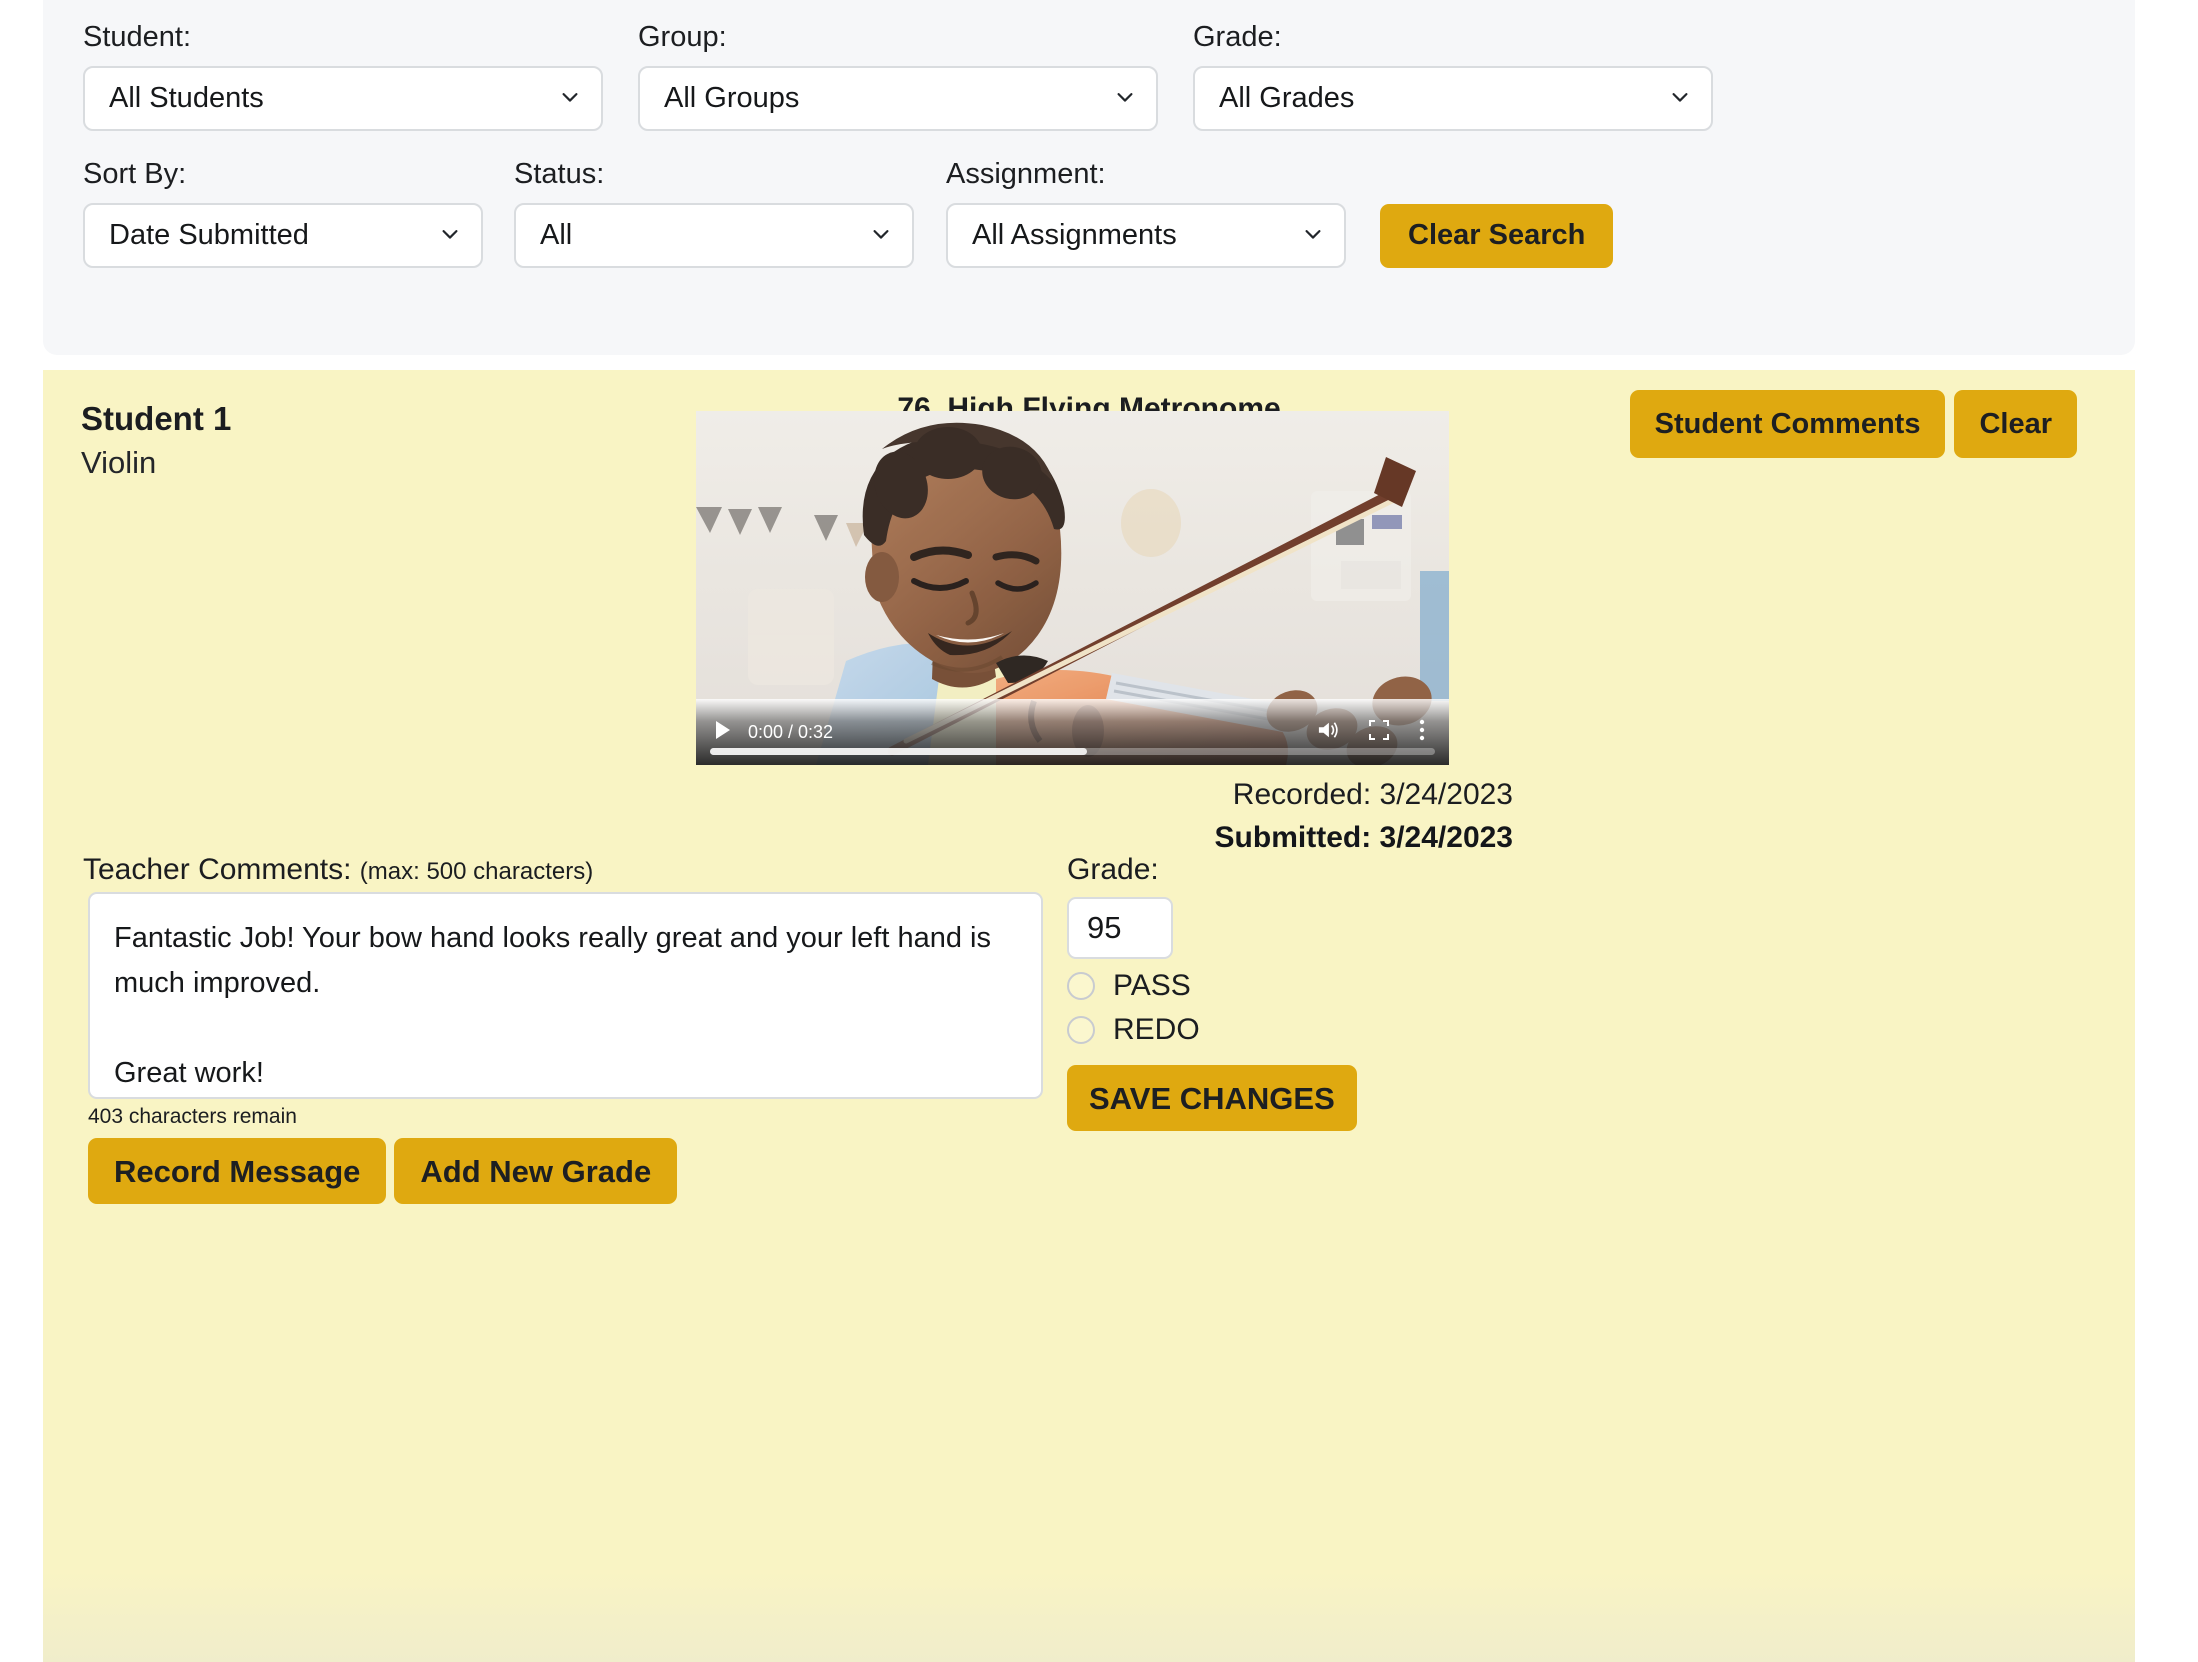 The width and height of the screenshot is (2198, 1662). What do you see at coordinates (714, 235) in the screenshot?
I see `status-select: All` at bounding box center [714, 235].